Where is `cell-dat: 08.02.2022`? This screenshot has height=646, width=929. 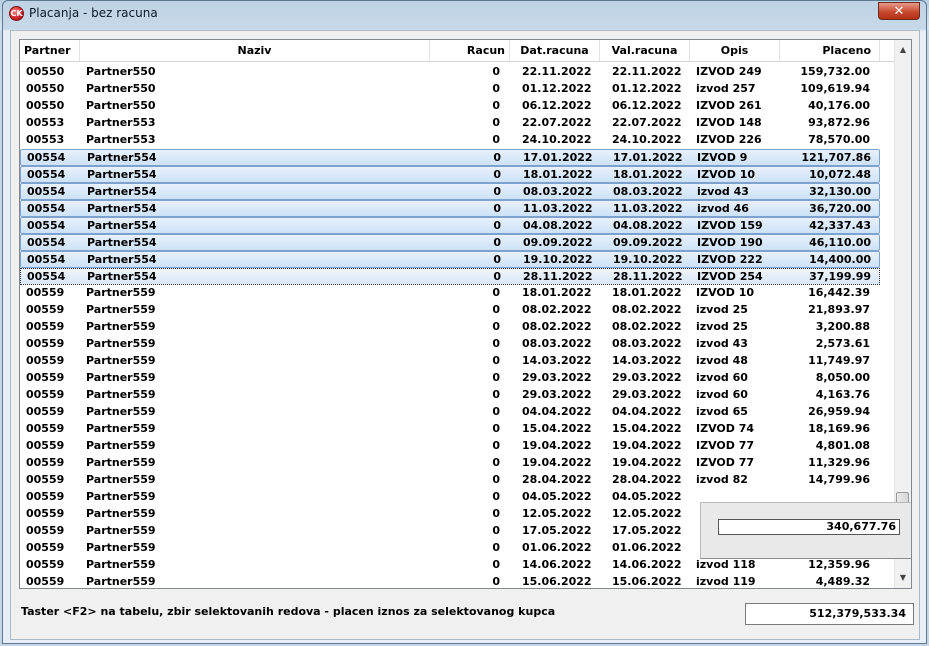 cell-dat: 08.02.2022 is located at coordinates (557, 309).